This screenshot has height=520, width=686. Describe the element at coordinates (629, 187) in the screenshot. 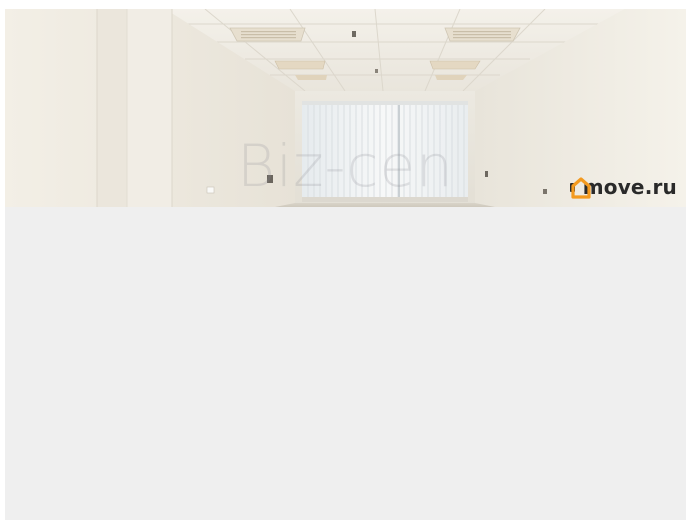

I see `brand-name: move.ru` at that location.